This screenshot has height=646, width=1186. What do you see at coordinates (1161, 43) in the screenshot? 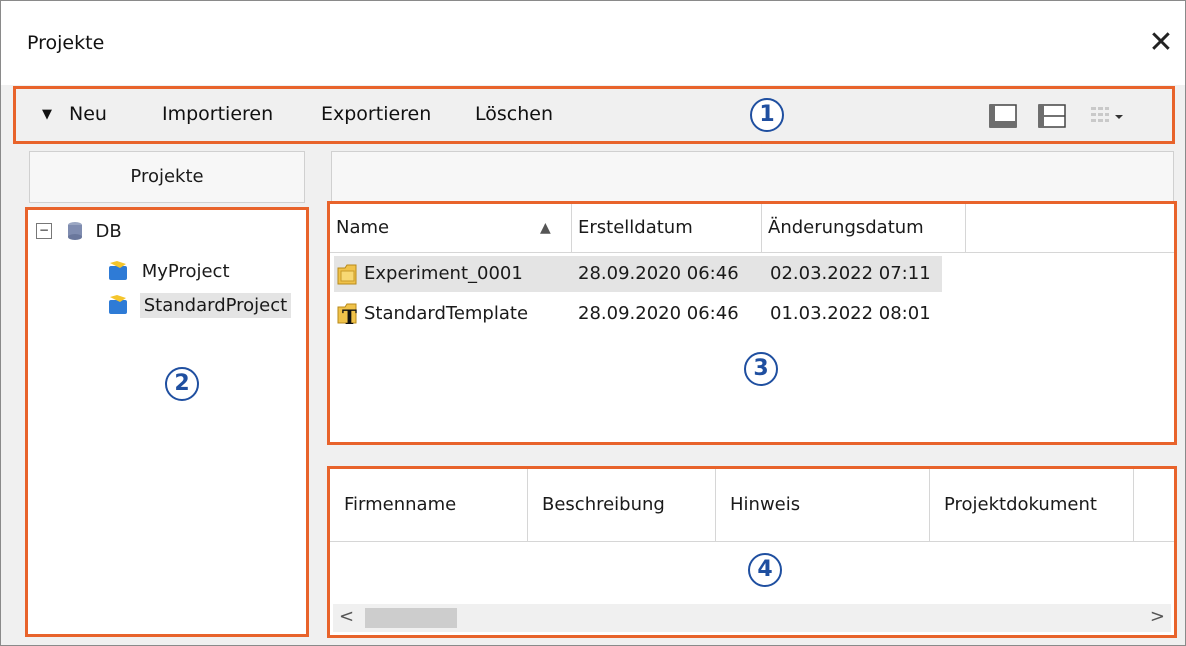
I see `close-icon: ✕` at bounding box center [1161, 43].